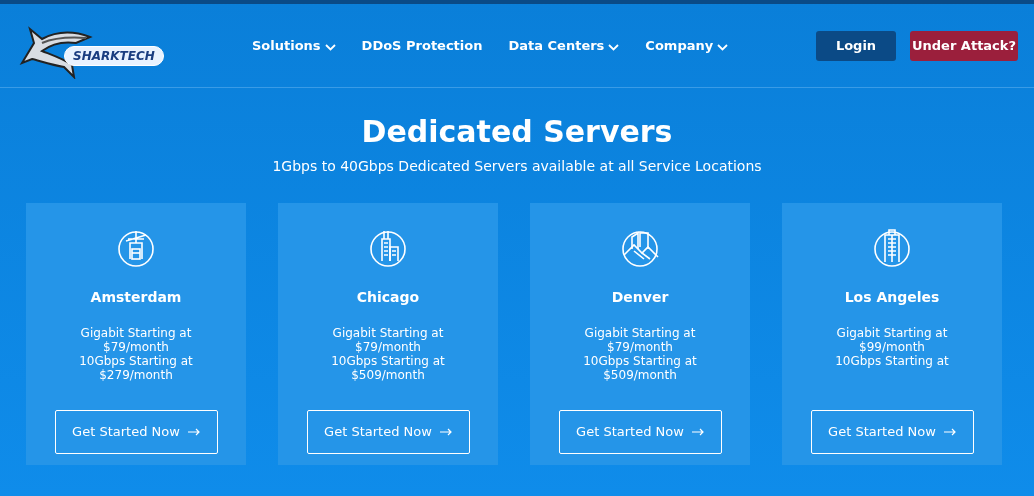 The image size is (1034, 496). I want to click on nav-link: Data Centers, so click(564, 45).